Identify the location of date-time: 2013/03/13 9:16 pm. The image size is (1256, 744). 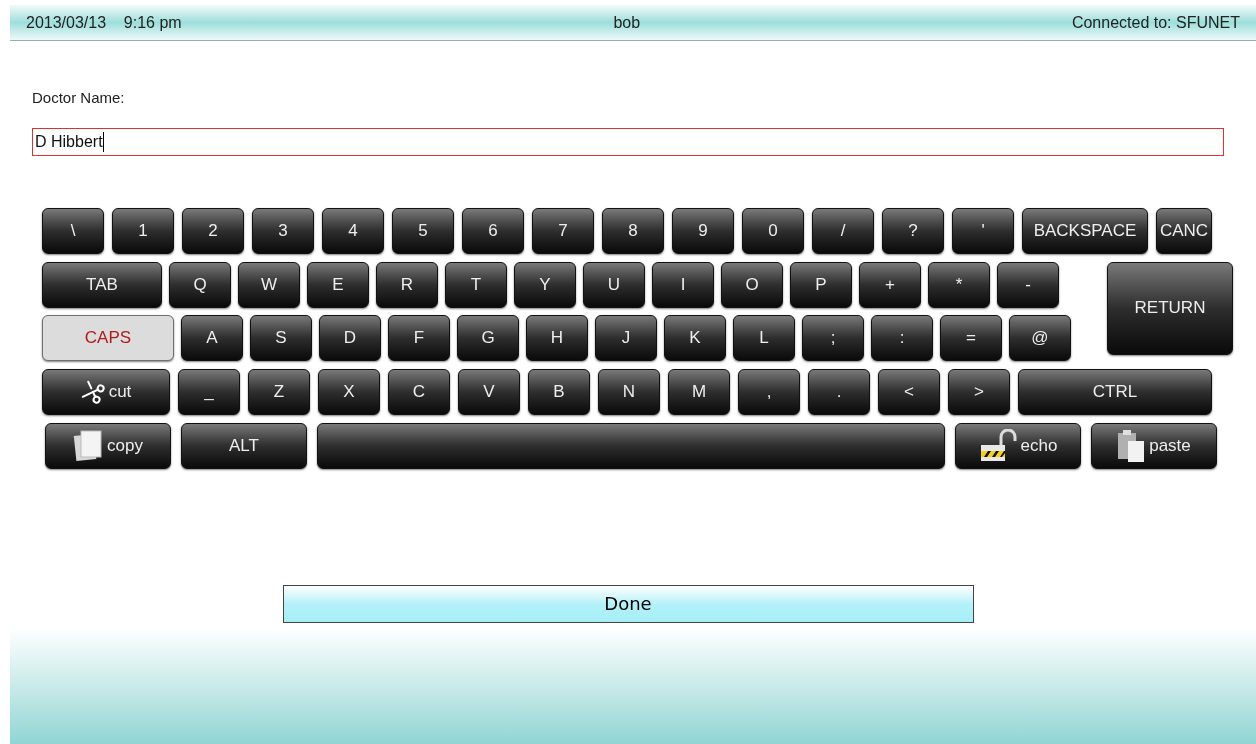
(104, 22).